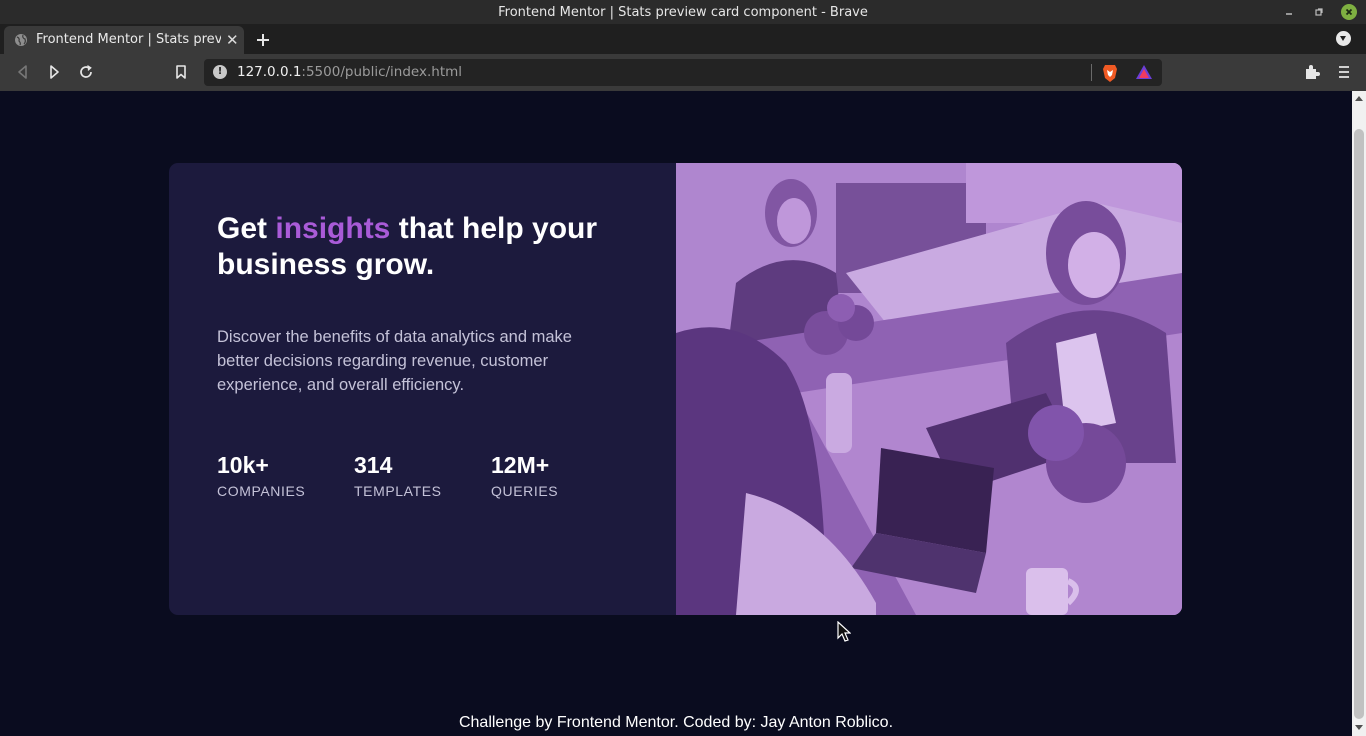 This screenshot has height=736, width=1366. What do you see at coordinates (23, 72) in the screenshot?
I see `back-icon` at bounding box center [23, 72].